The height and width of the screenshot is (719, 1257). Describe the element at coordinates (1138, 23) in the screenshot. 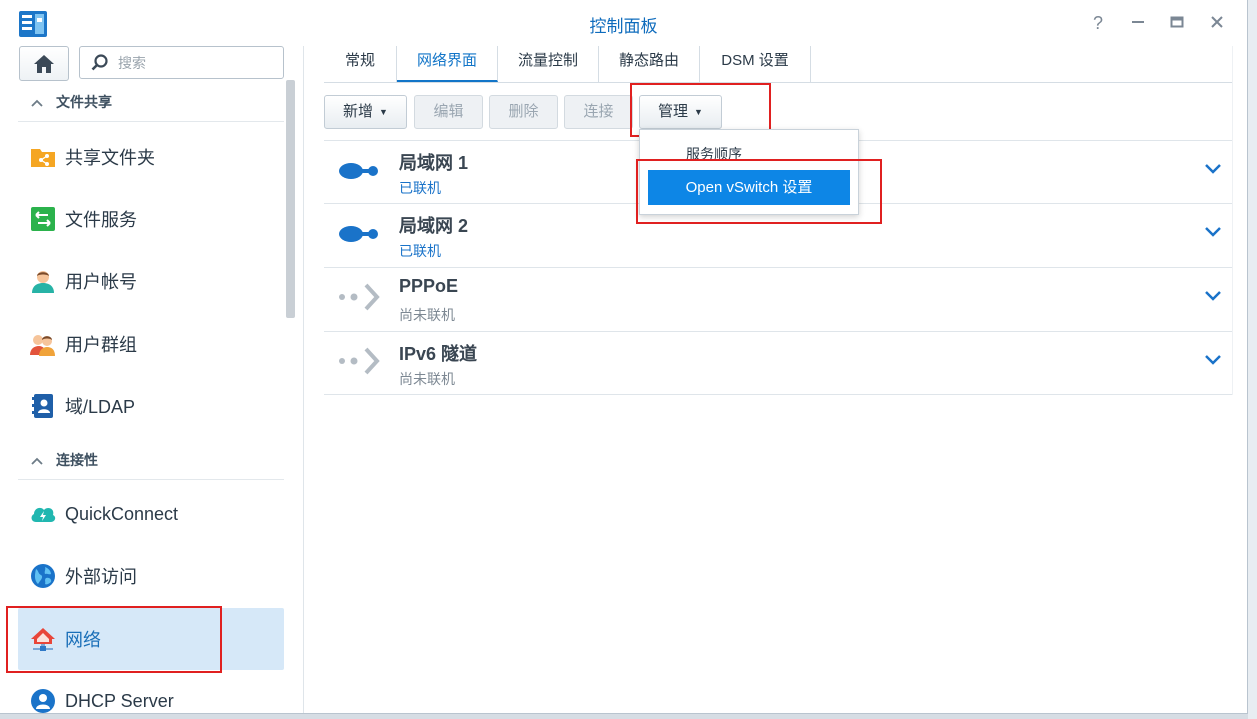

I see `minimize-icon` at that location.